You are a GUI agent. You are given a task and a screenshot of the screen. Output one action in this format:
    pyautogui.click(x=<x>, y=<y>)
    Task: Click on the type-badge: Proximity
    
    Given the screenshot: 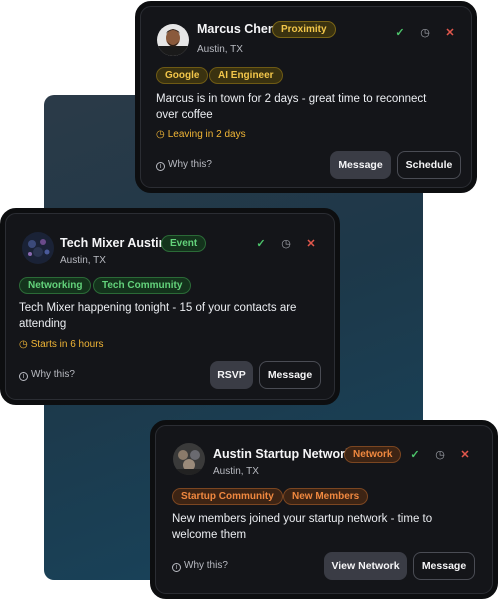 What is the action you would take?
    pyautogui.click(x=304, y=29)
    